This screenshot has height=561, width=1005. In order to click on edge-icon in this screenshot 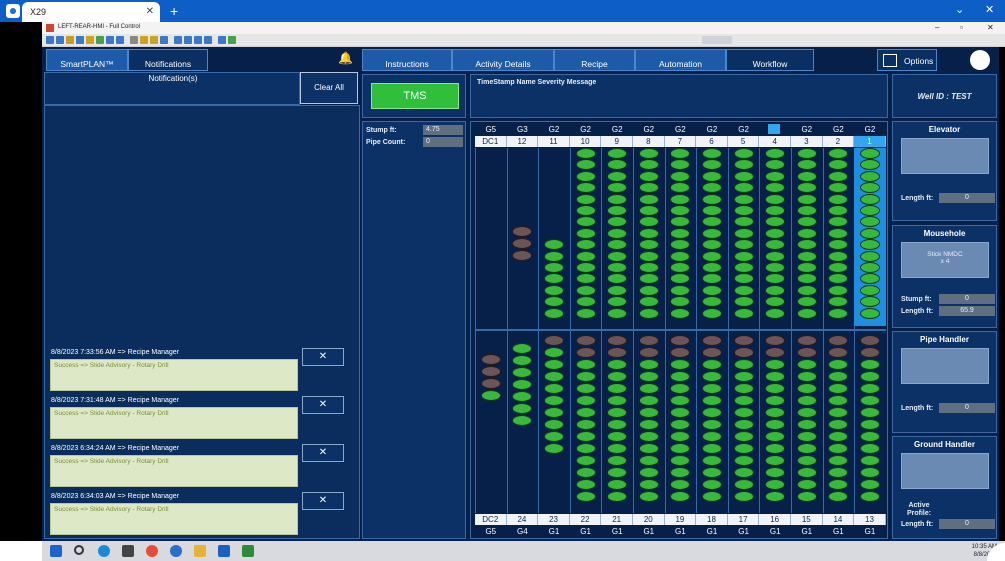, I will do `click(104, 551)`.